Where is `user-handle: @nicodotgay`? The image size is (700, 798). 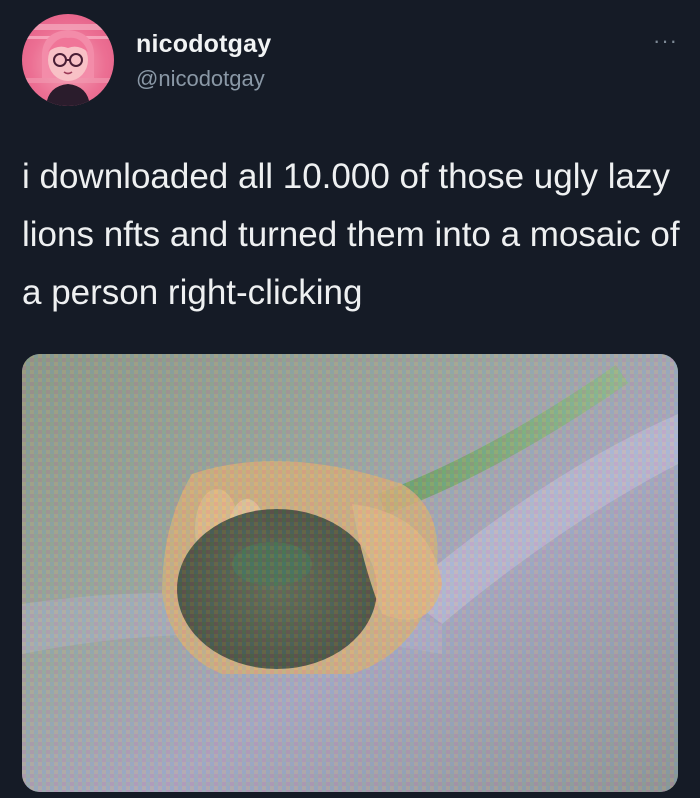 user-handle: @nicodotgay is located at coordinates (200, 79).